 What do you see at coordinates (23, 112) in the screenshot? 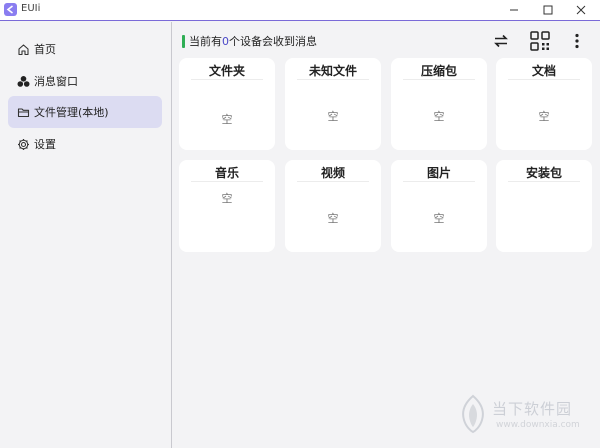
I see `folder-icon` at bounding box center [23, 112].